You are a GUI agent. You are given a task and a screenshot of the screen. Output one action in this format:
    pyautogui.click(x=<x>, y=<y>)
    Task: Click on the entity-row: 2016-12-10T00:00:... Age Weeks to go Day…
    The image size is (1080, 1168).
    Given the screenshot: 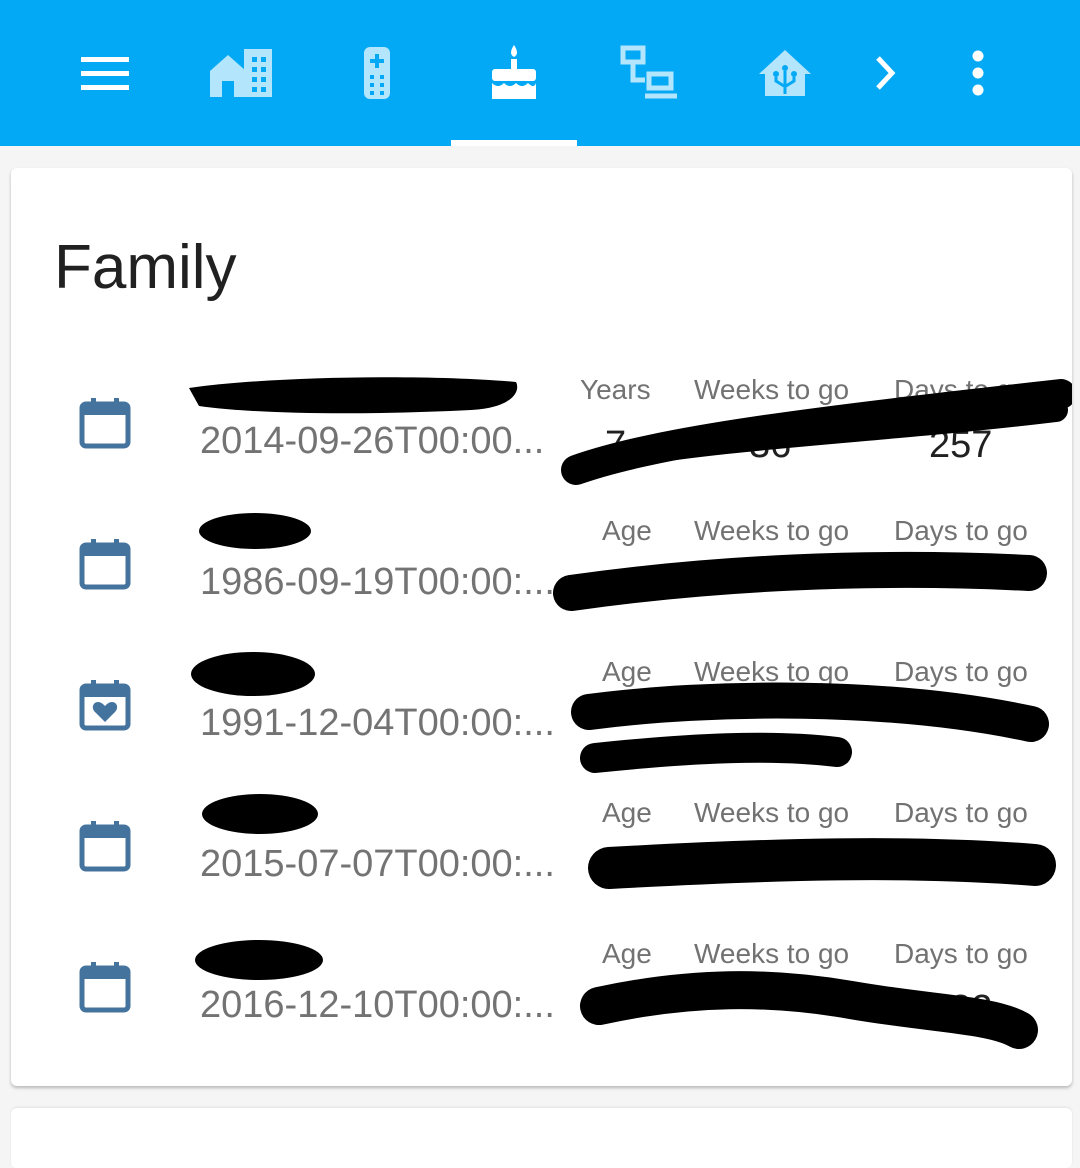 What is the action you would take?
    pyautogui.click(x=541, y=999)
    